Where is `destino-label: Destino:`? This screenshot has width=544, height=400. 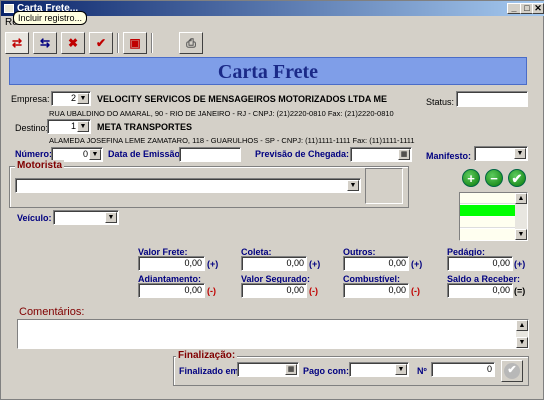
destino-label: Destino: is located at coordinates (32, 128).